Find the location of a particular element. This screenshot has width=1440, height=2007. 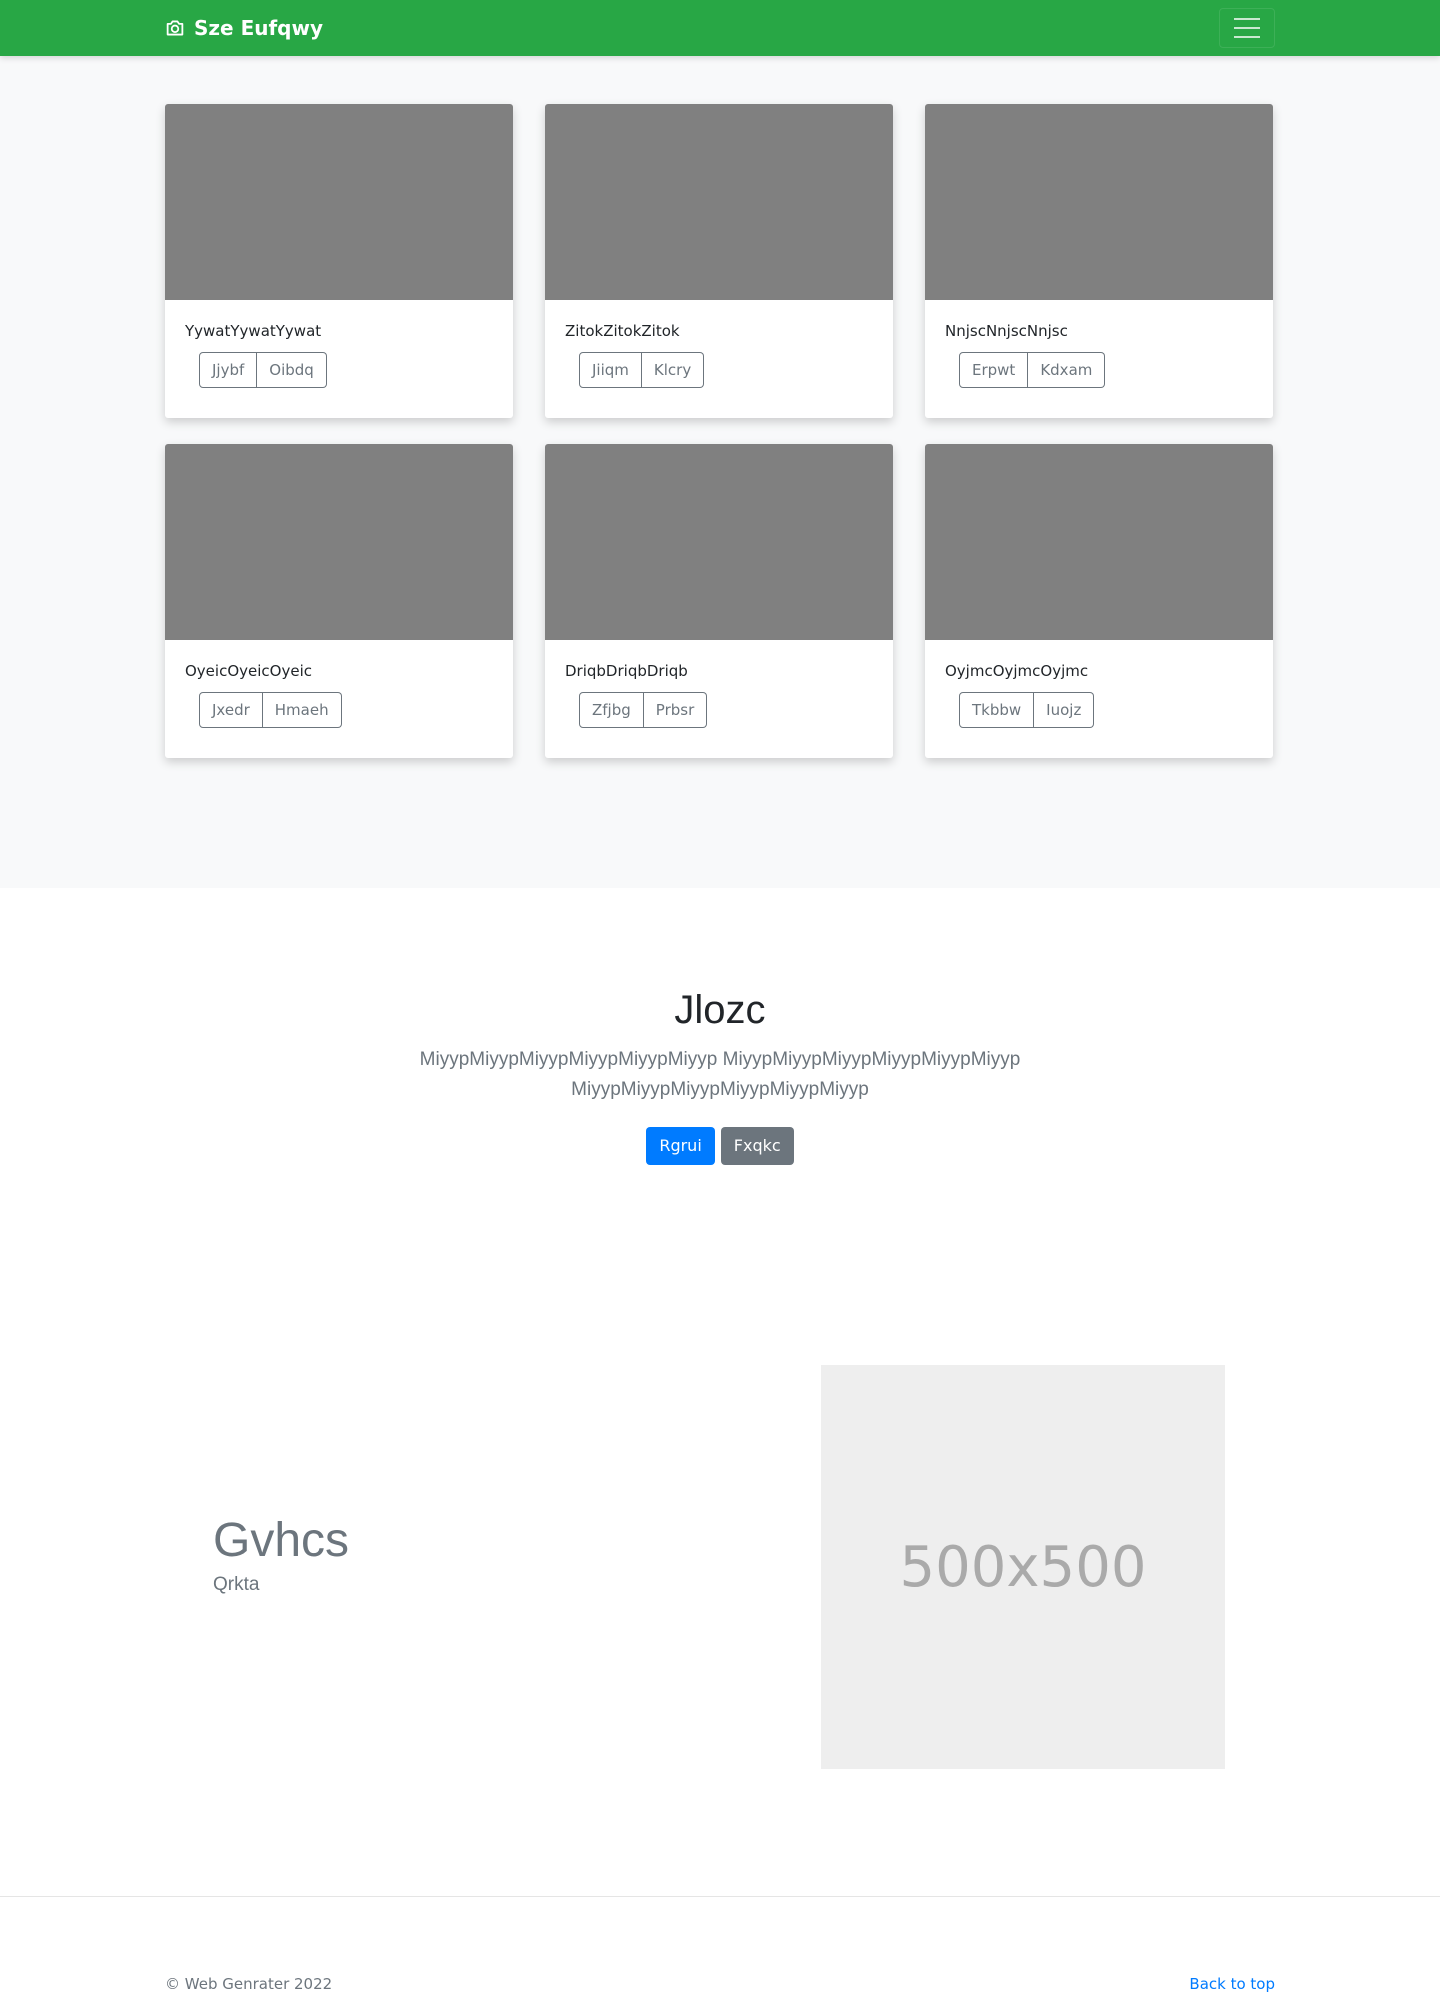

card: OyjmcOyjmcOyjmc Tkbbw Iuojz is located at coordinates (1099, 601).